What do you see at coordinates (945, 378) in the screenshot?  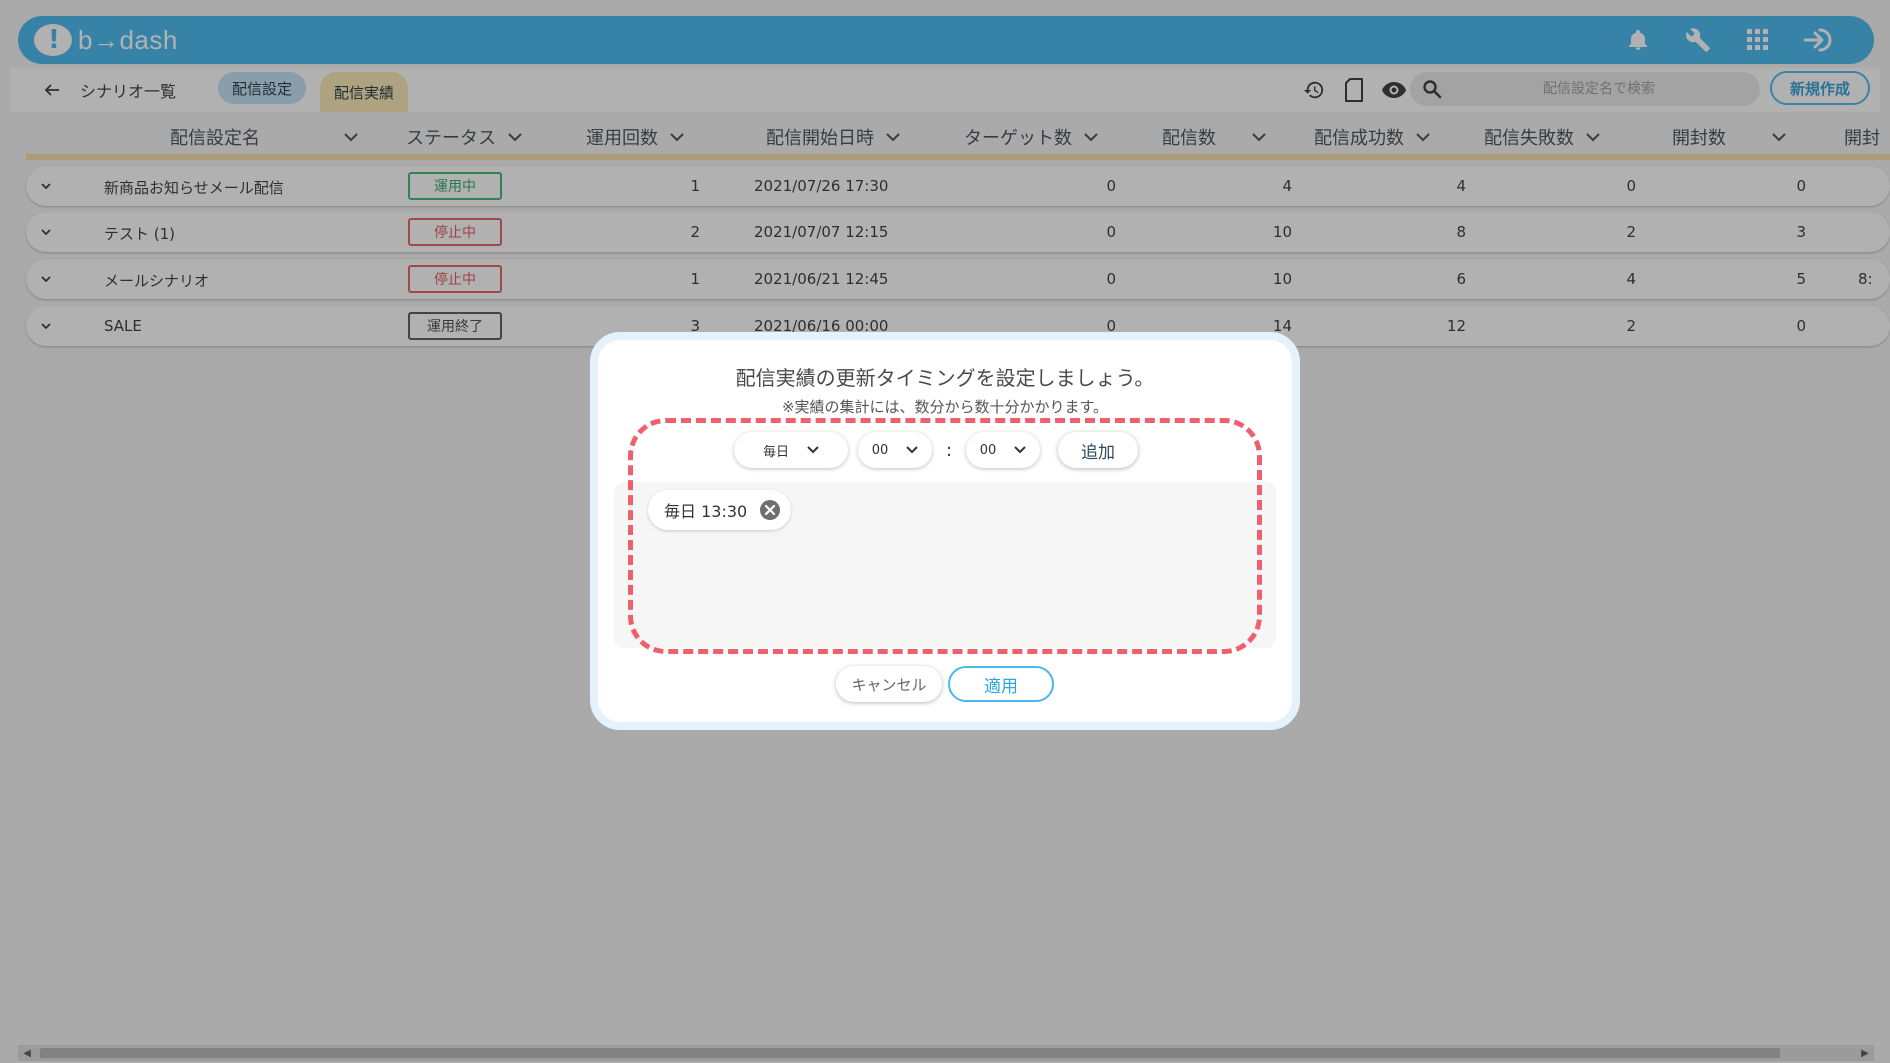 I see `modal-title: 配信実績の更新タイミングを設定しましょう。` at bounding box center [945, 378].